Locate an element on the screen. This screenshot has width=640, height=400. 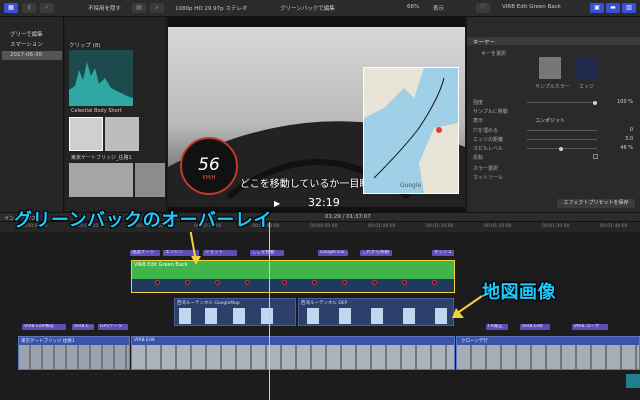
speed-unit: KM/H is located at coordinates (209, 178).